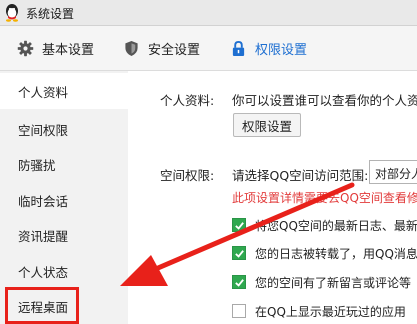 This screenshot has width=417, height=324. I want to click on tab-basic-settings: 基本设置, so click(55, 48).